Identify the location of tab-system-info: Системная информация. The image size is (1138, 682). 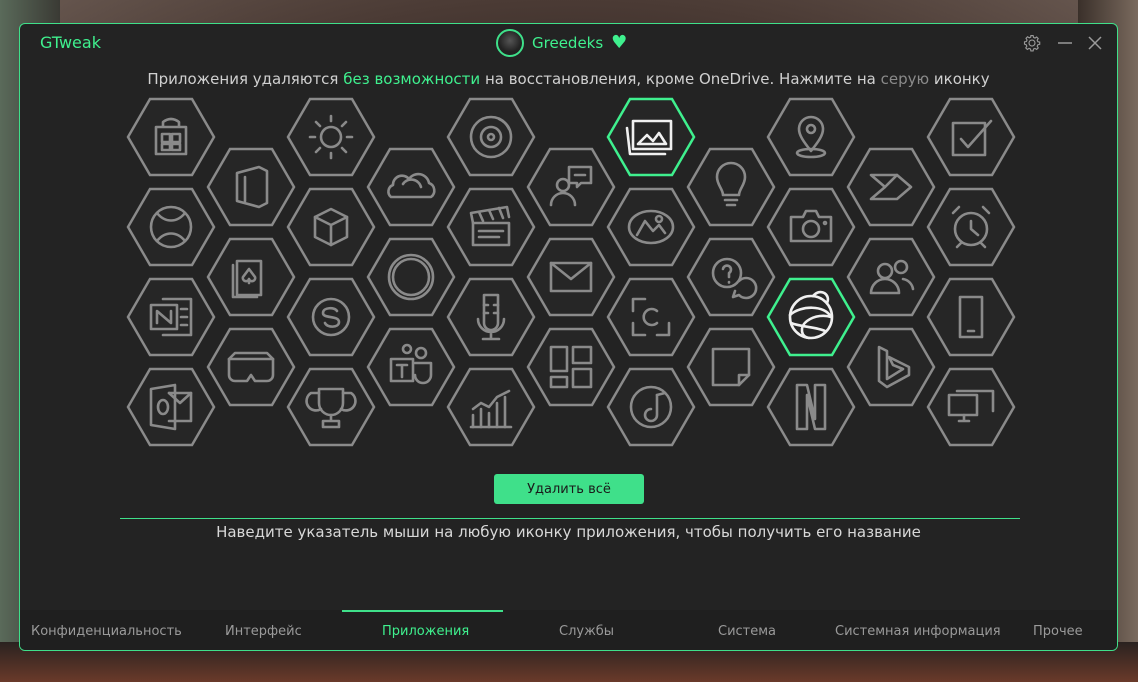
(918, 631).